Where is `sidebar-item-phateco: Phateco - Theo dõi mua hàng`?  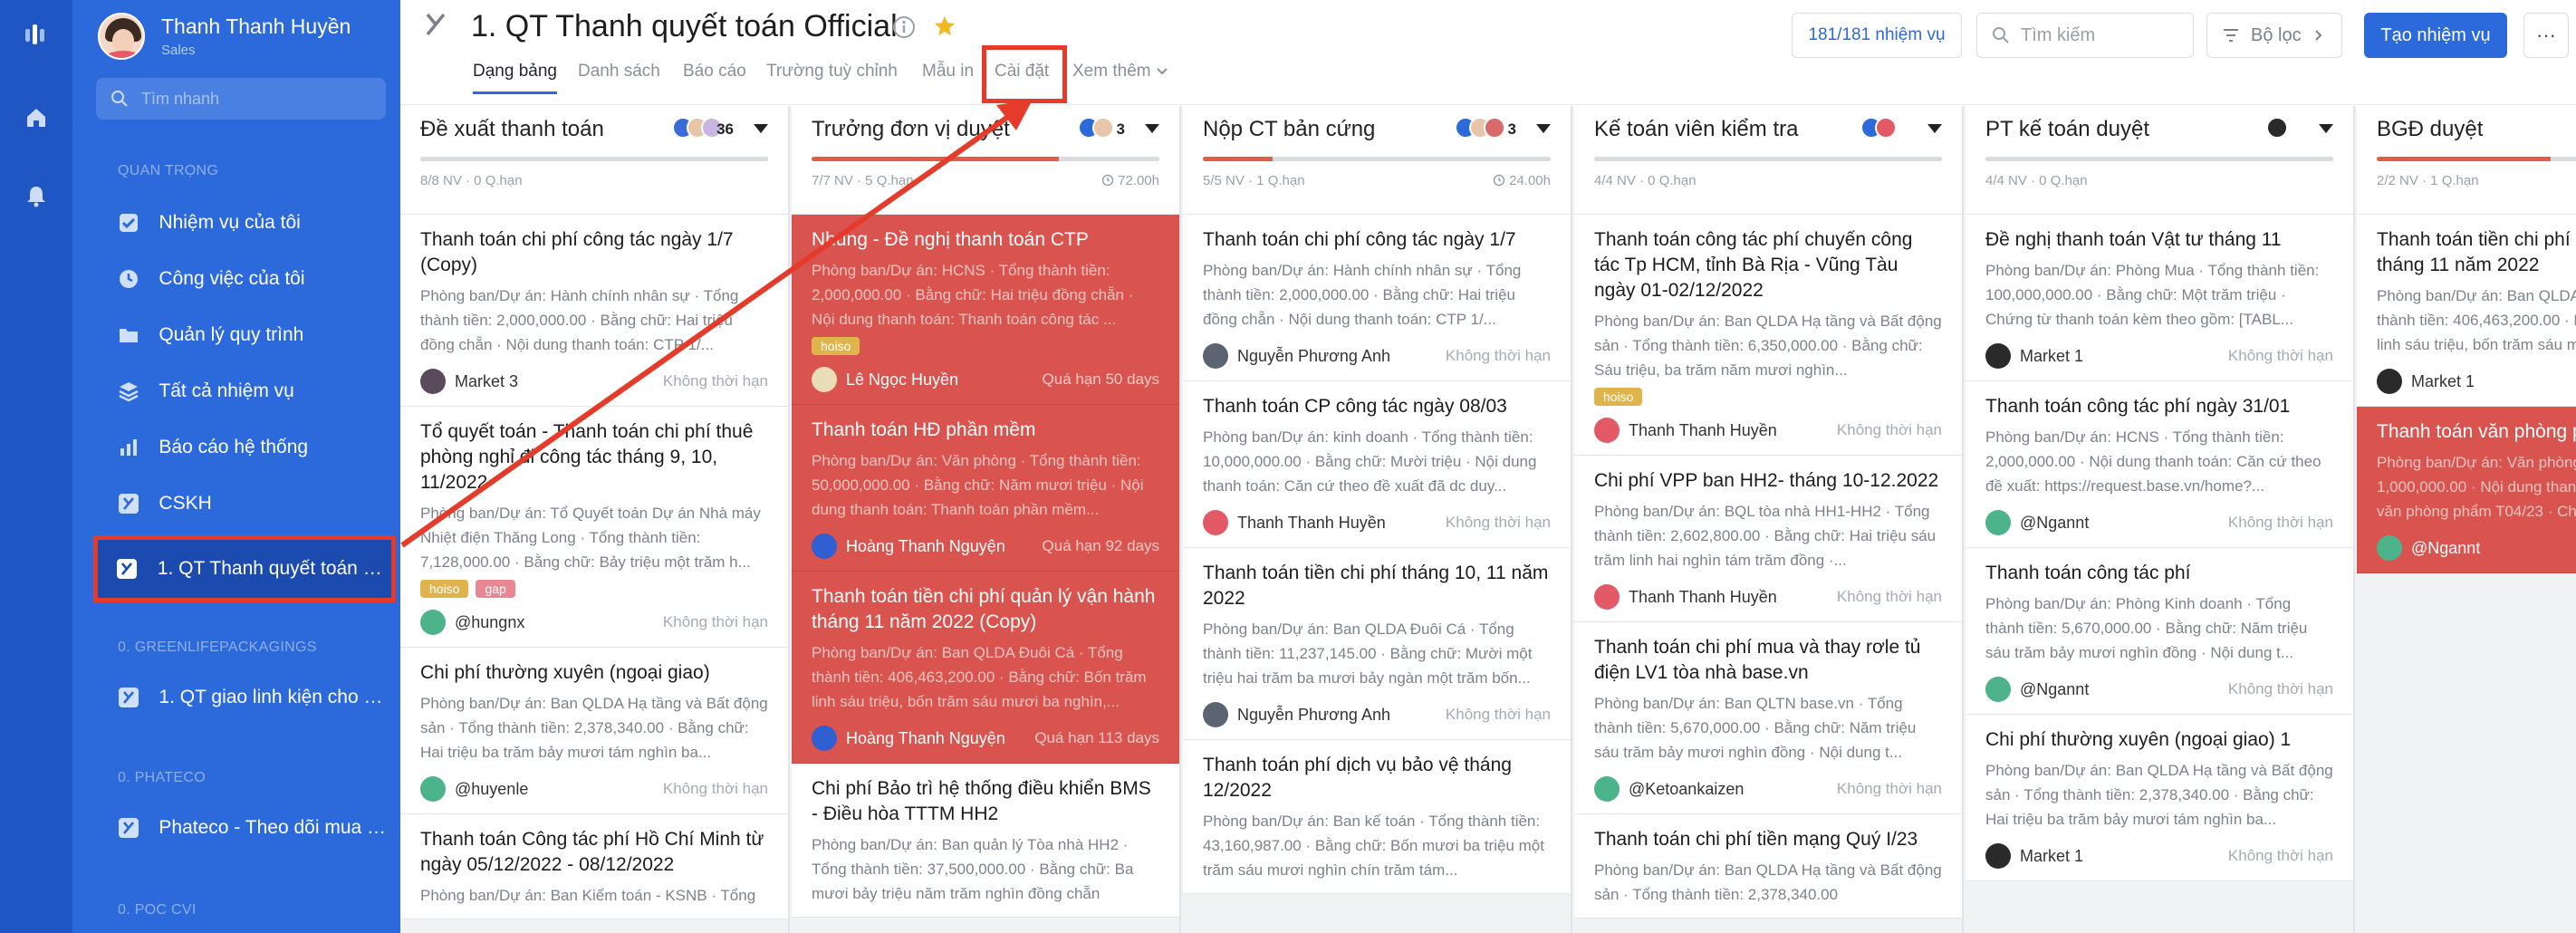
sidebar-item-phateco: Phateco - Theo dõi mua hàng is located at coordinates (244, 827).